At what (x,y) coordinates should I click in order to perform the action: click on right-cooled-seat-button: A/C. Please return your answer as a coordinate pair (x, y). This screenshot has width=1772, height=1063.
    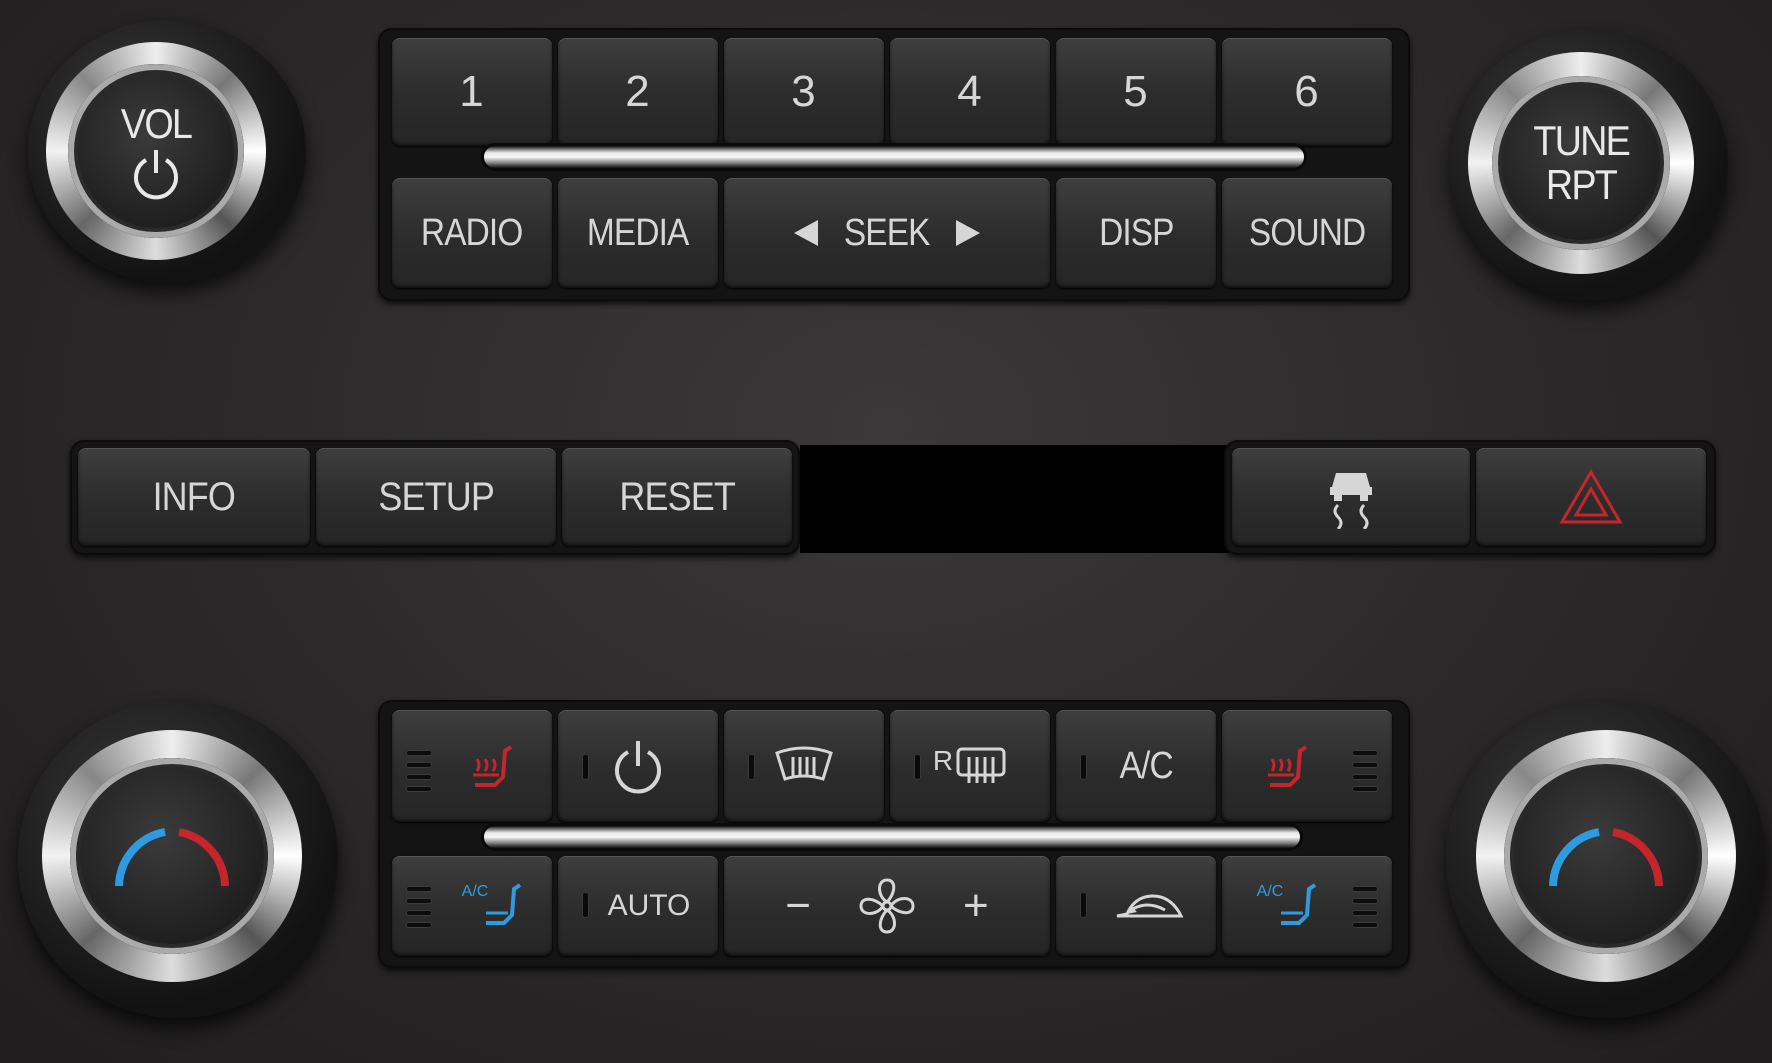
    Looking at the image, I should click on (1307, 906).